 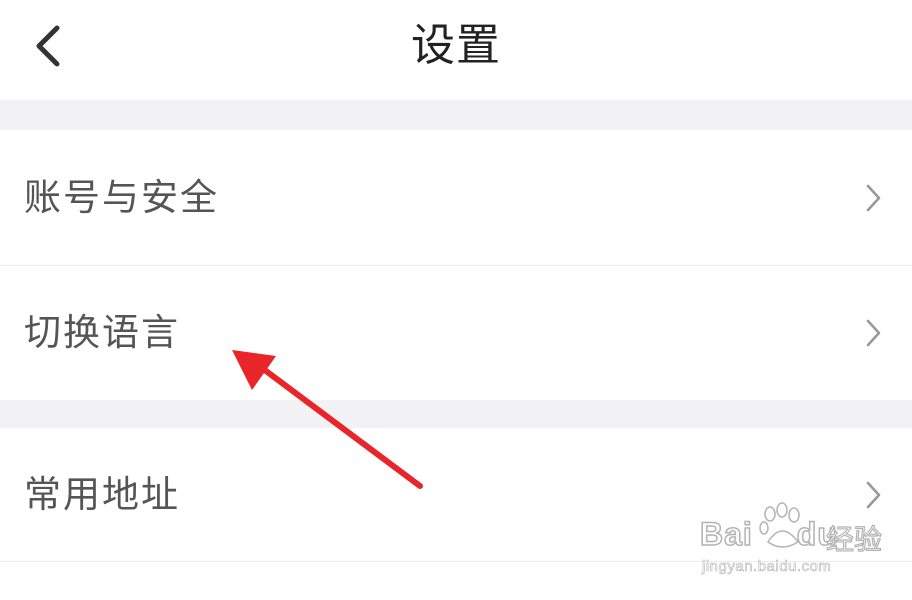 I want to click on settings-item-label: 常用地址, so click(x=102, y=494).